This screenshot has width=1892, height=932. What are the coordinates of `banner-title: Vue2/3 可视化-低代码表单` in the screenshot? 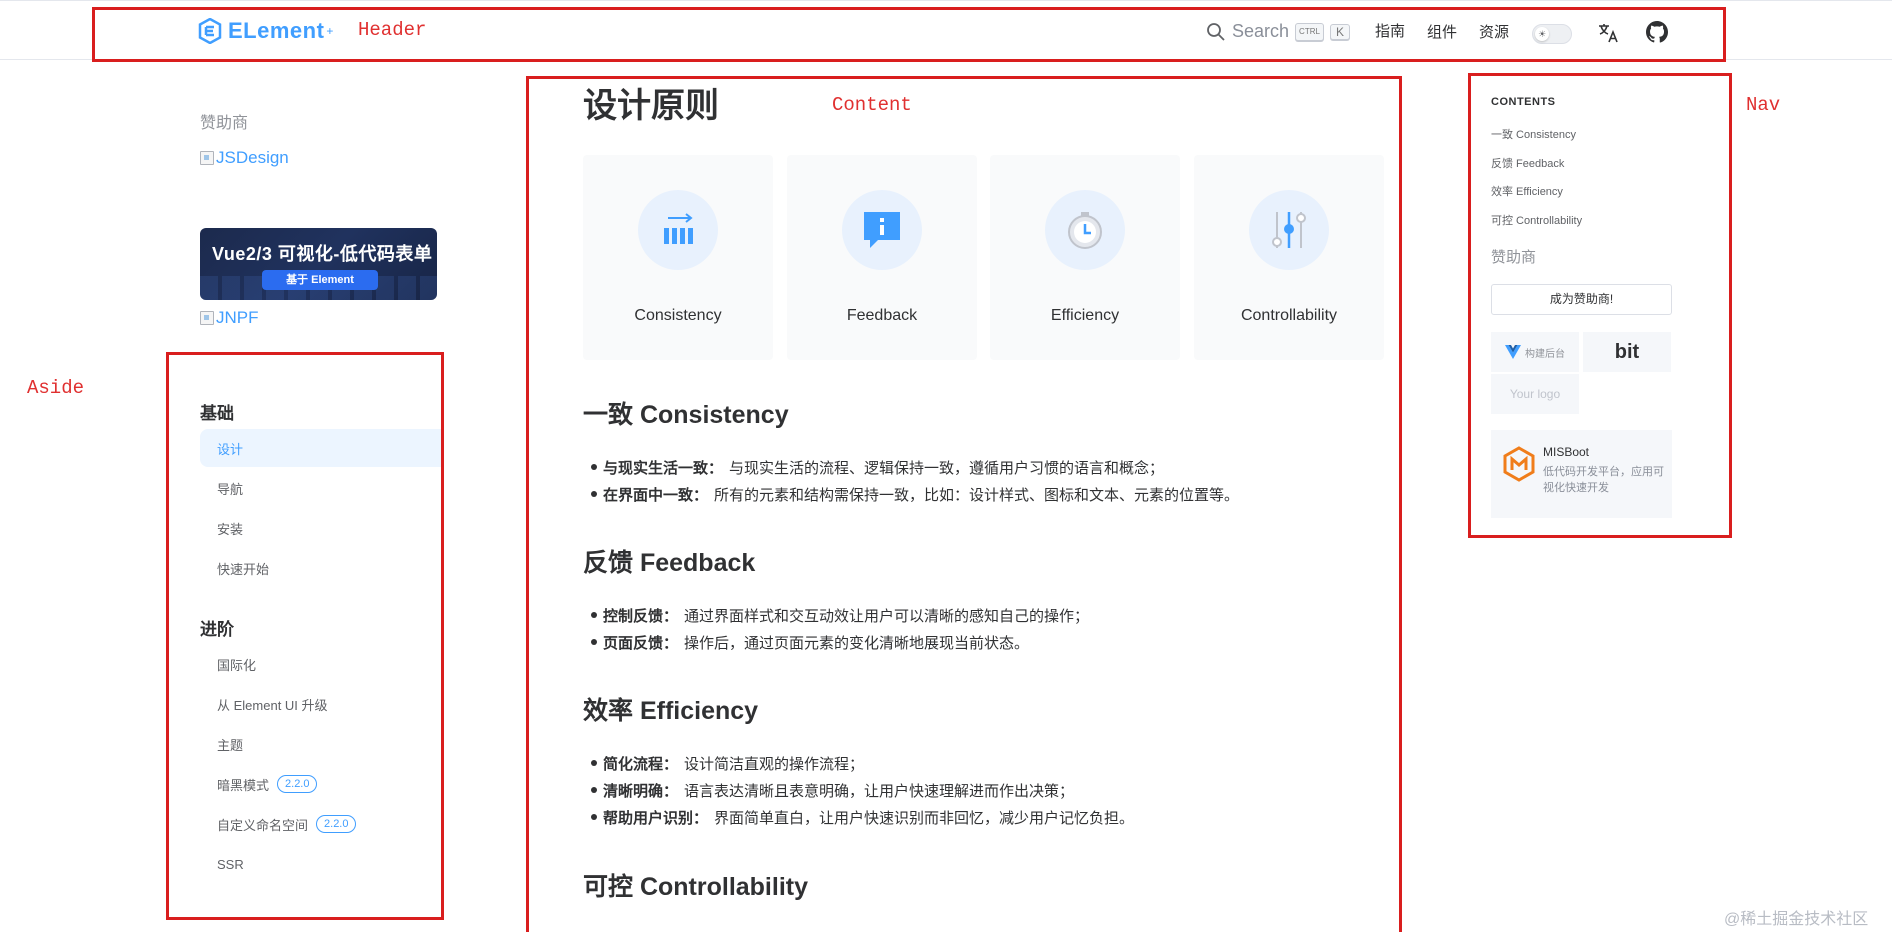 It's located at (322, 254).